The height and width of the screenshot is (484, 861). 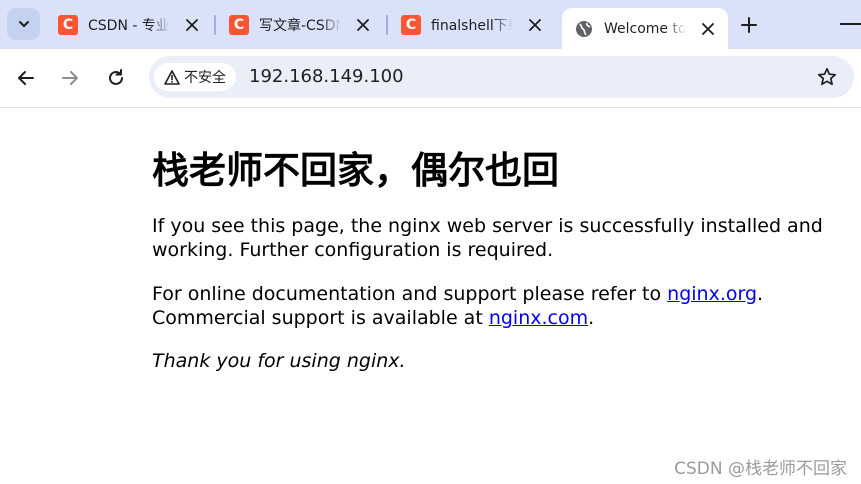 I want to click on arrow-right-icon, so click(x=70, y=78).